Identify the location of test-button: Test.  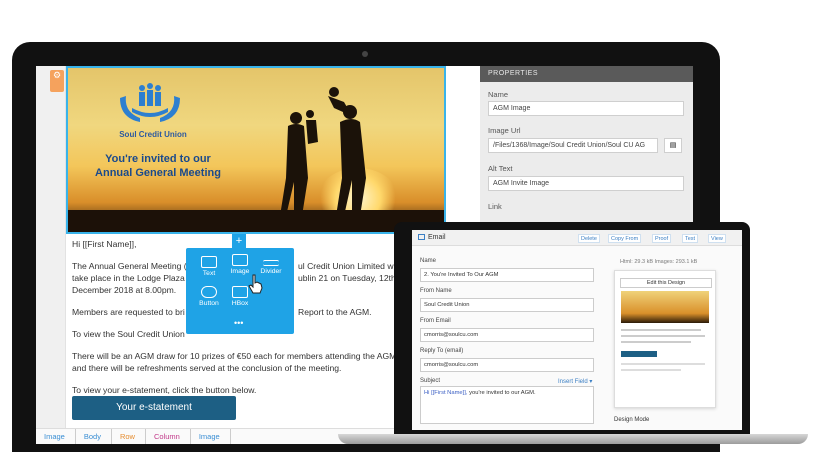
(690, 238).